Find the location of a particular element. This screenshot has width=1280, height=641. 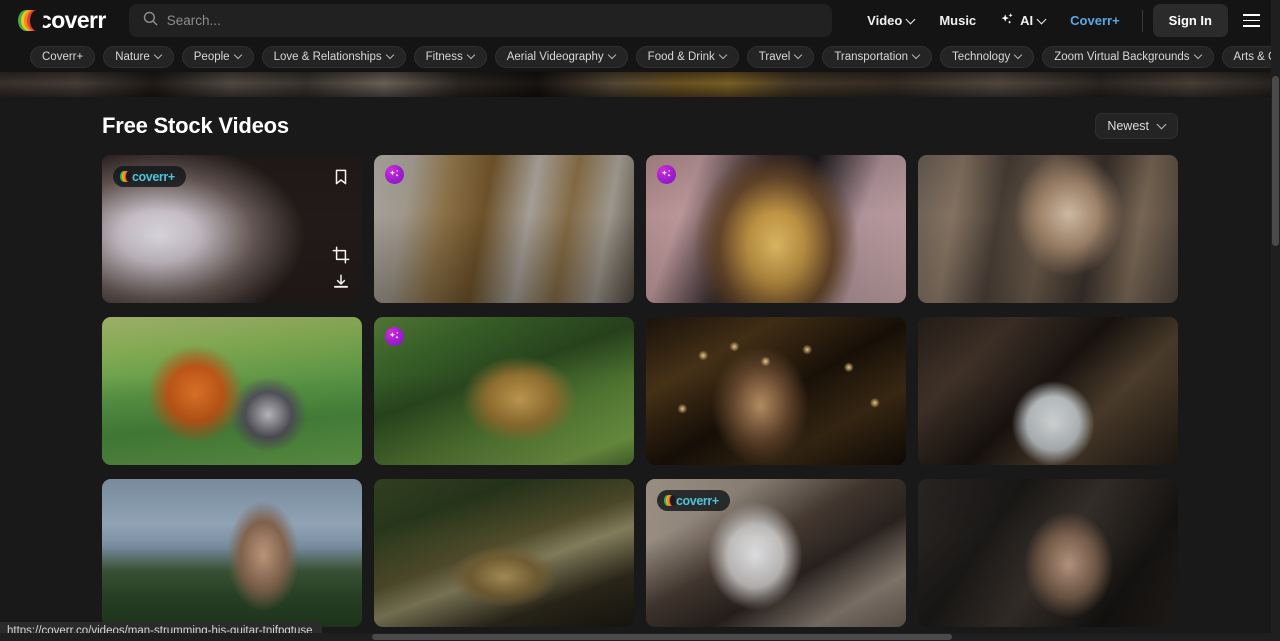

category-chip-travel: Travel is located at coordinates (780, 56).